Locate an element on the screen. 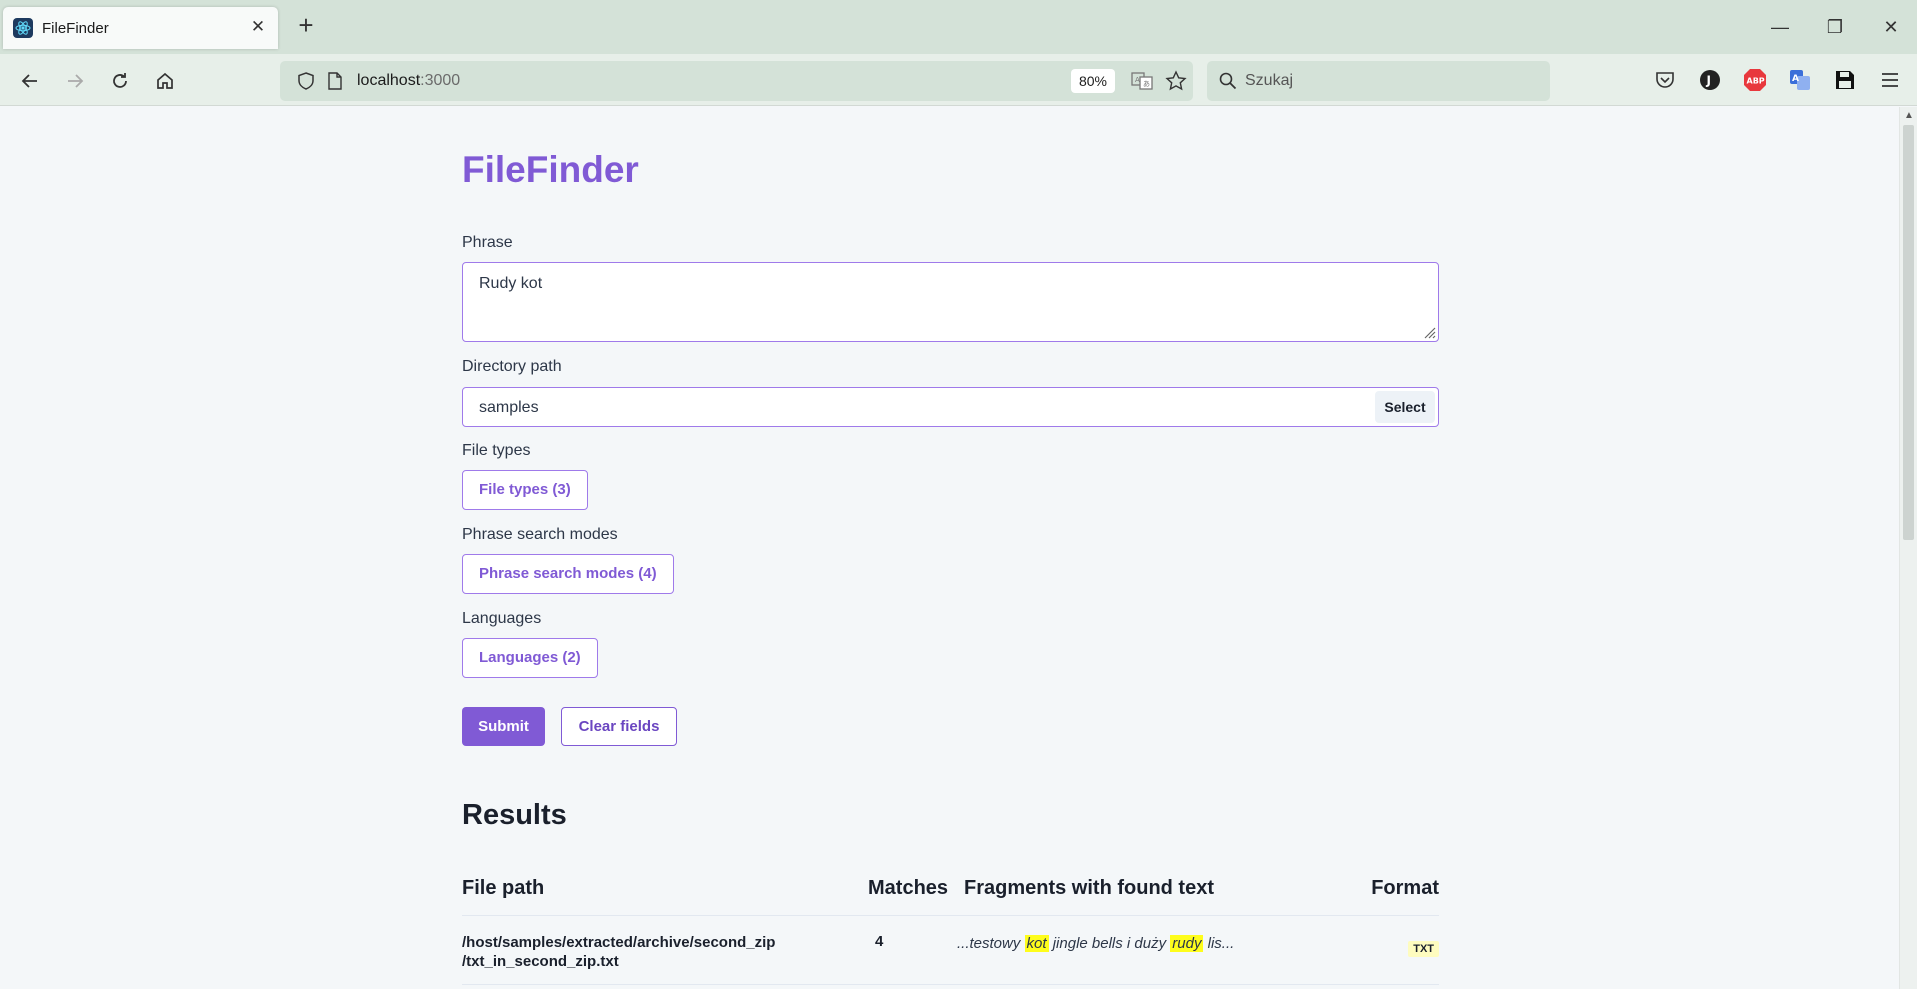  header-format: Format is located at coordinates (1405, 888).